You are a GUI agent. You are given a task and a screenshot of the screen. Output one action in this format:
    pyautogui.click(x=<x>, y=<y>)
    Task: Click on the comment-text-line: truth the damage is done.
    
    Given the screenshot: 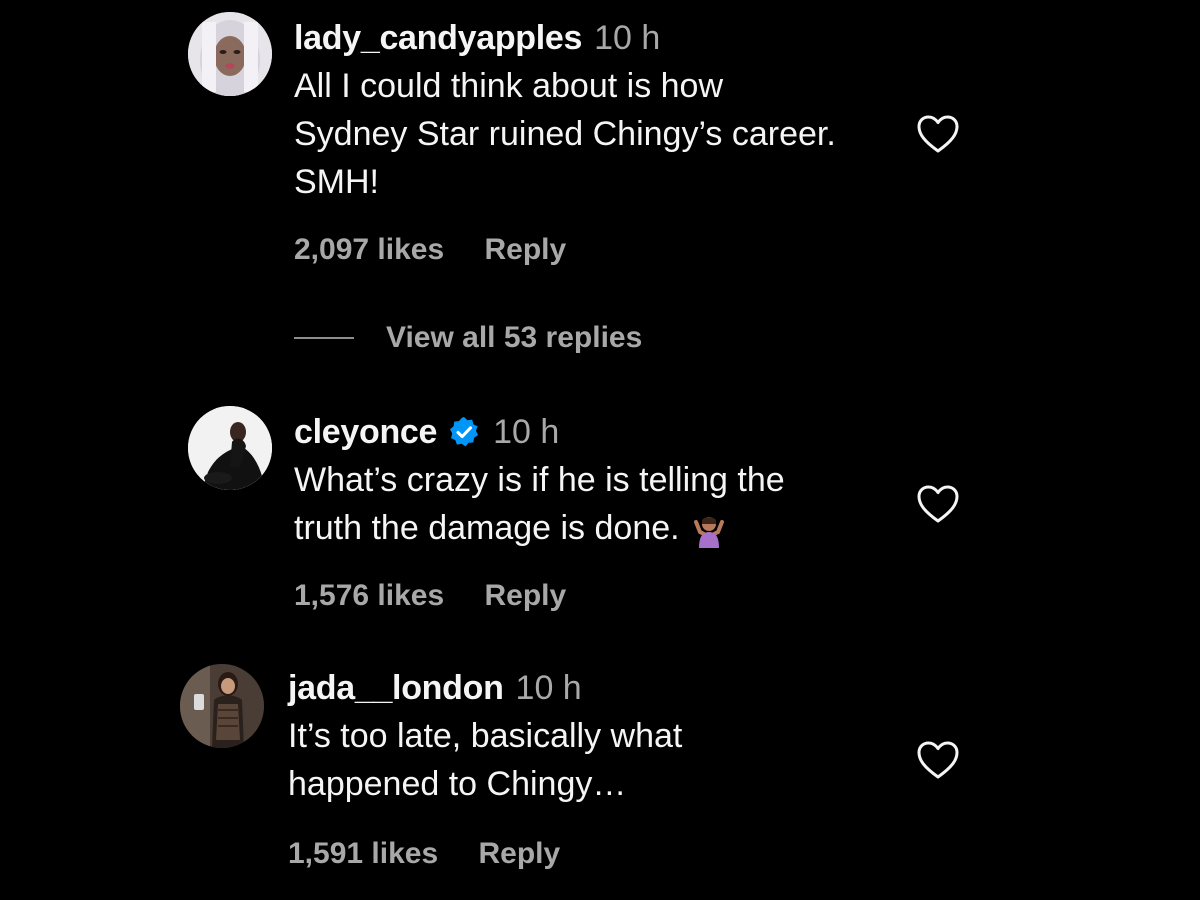 What is the action you would take?
    pyautogui.click(x=487, y=528)
    